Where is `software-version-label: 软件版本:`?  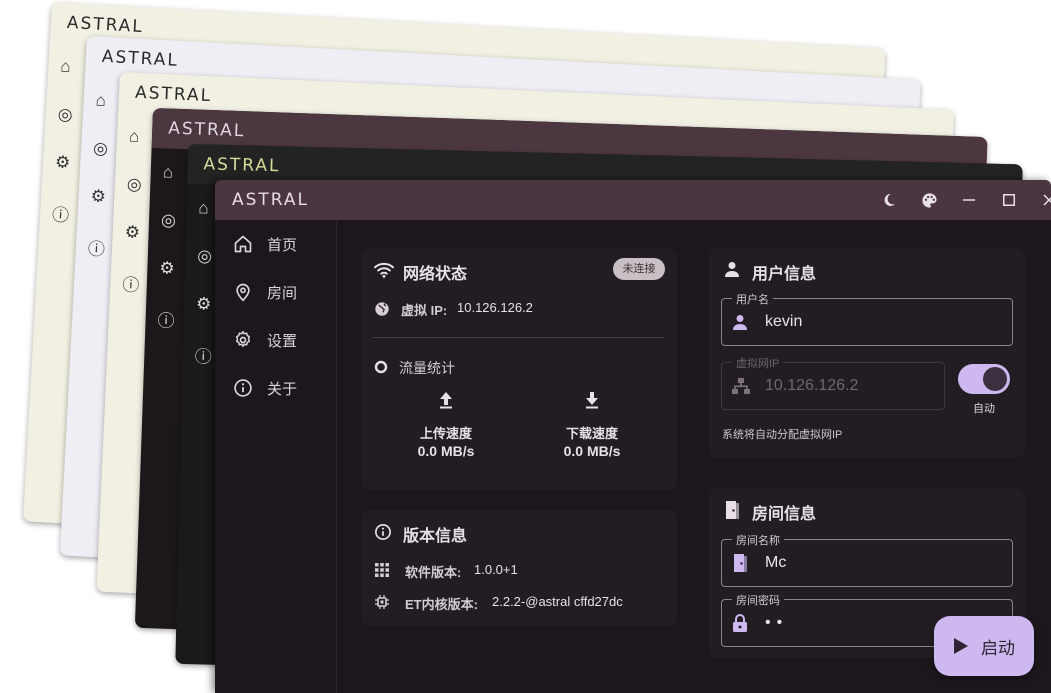
software-version-label: 软件版本: is located at coordinates (433, 572).